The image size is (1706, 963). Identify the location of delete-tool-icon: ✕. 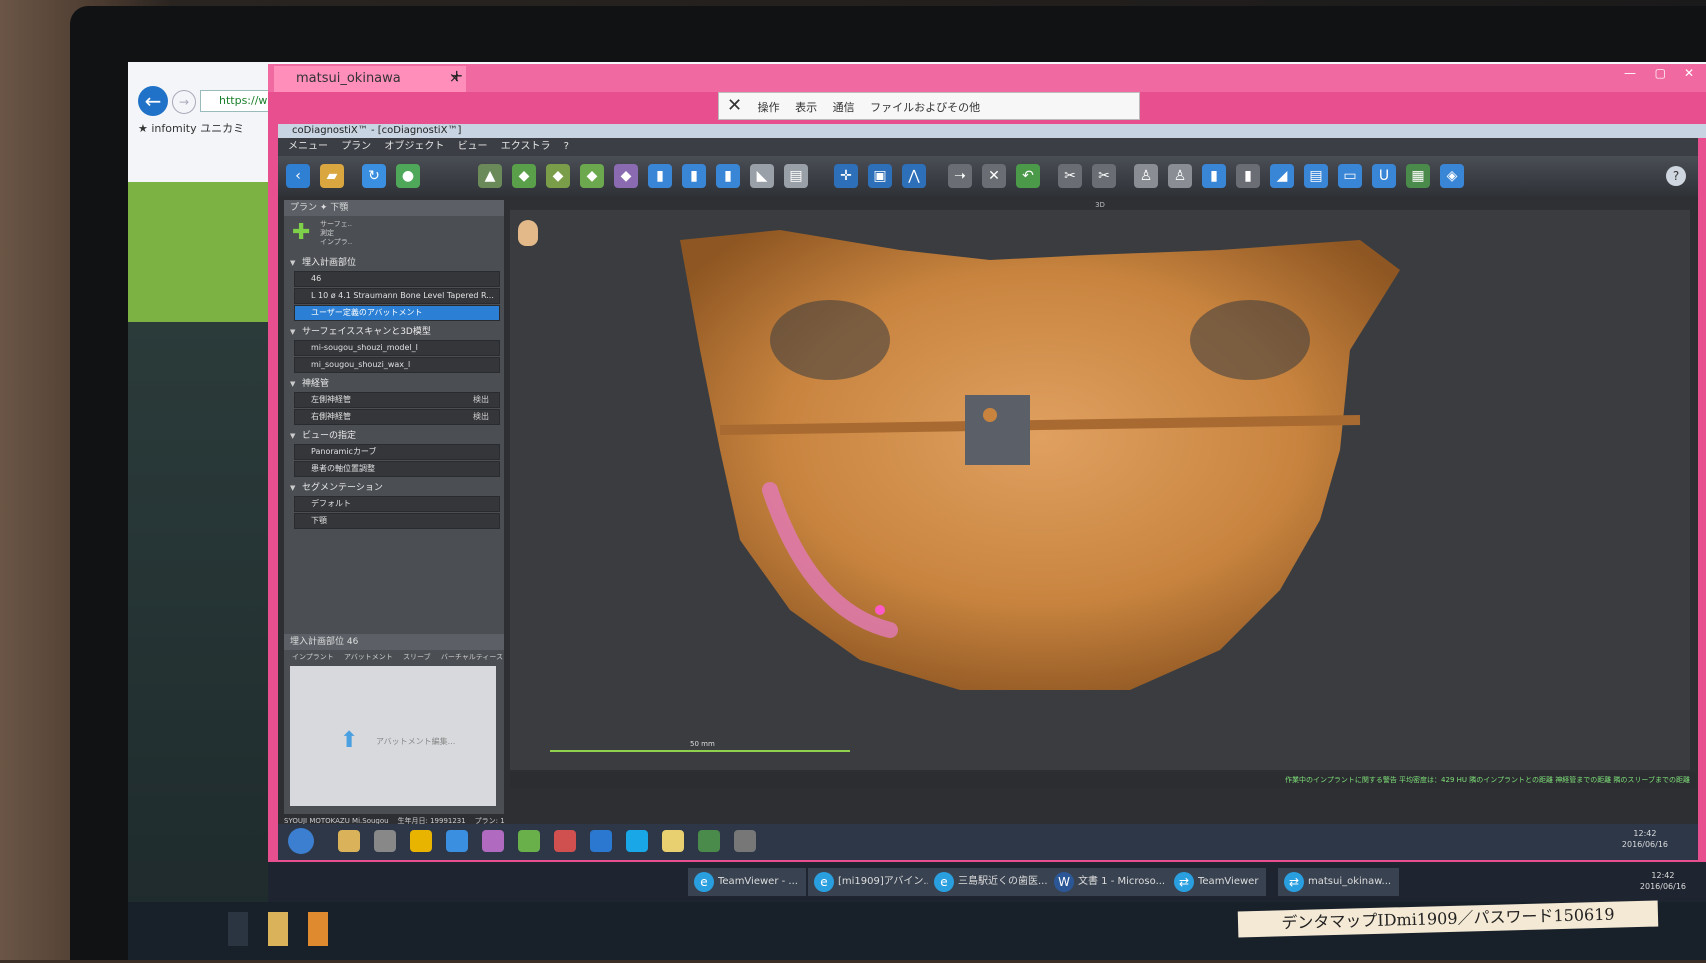
(994, 176).